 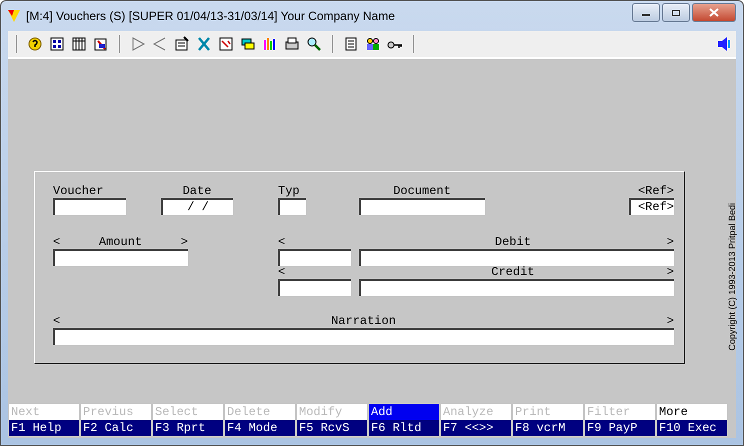 What do you see at coordinates (646, 12) in the screenshot?
I see `minimize-button` at bounding box center [646, 12].